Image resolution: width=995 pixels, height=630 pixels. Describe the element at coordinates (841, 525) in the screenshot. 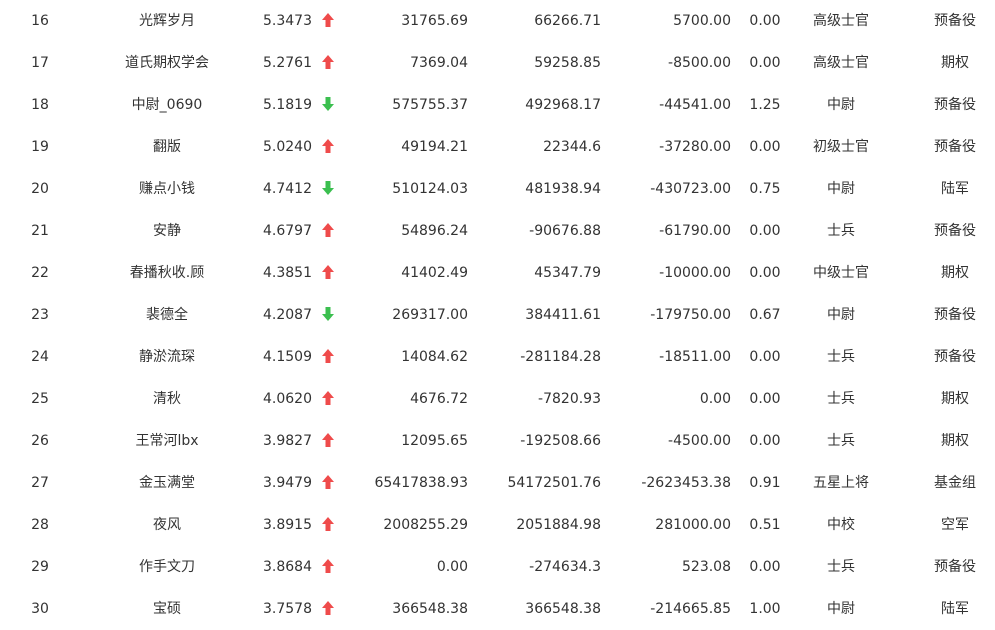

I see `title-cell: 中校` at that location.